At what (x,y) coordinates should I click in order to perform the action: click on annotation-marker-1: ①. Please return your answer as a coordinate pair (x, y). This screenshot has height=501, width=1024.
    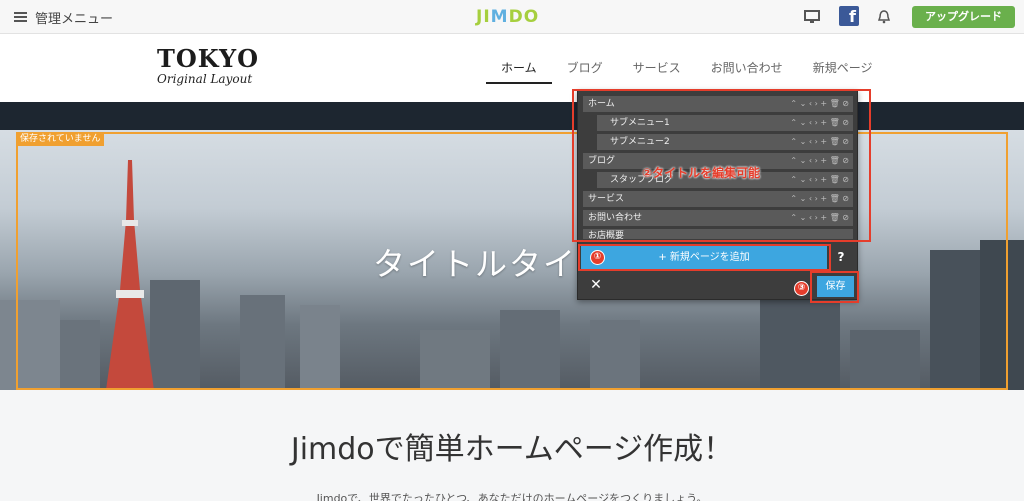
    Looking at the image, I should click on (597, 257).